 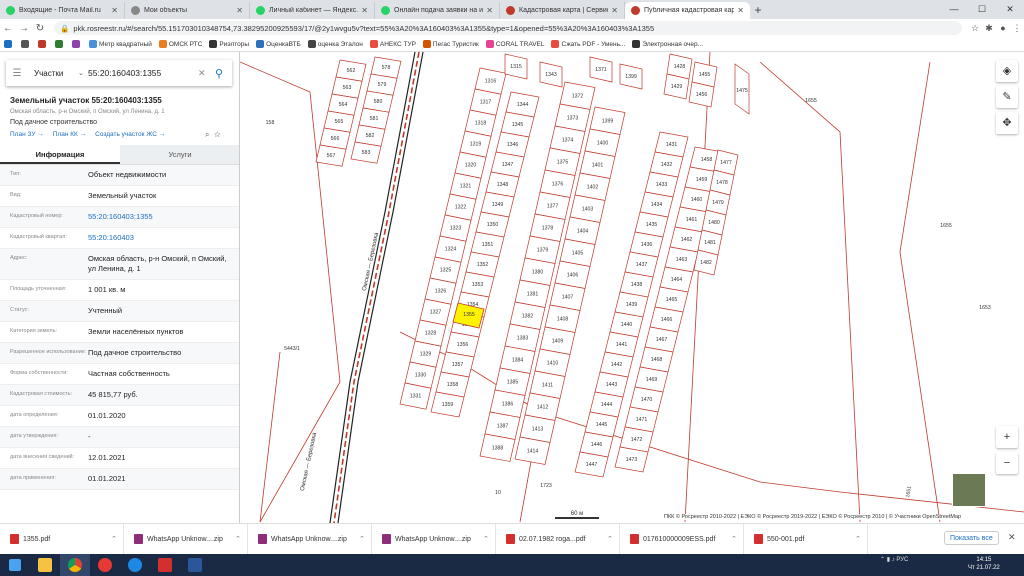 I want to click on back-icon: ←, so click(x=8, y=28).